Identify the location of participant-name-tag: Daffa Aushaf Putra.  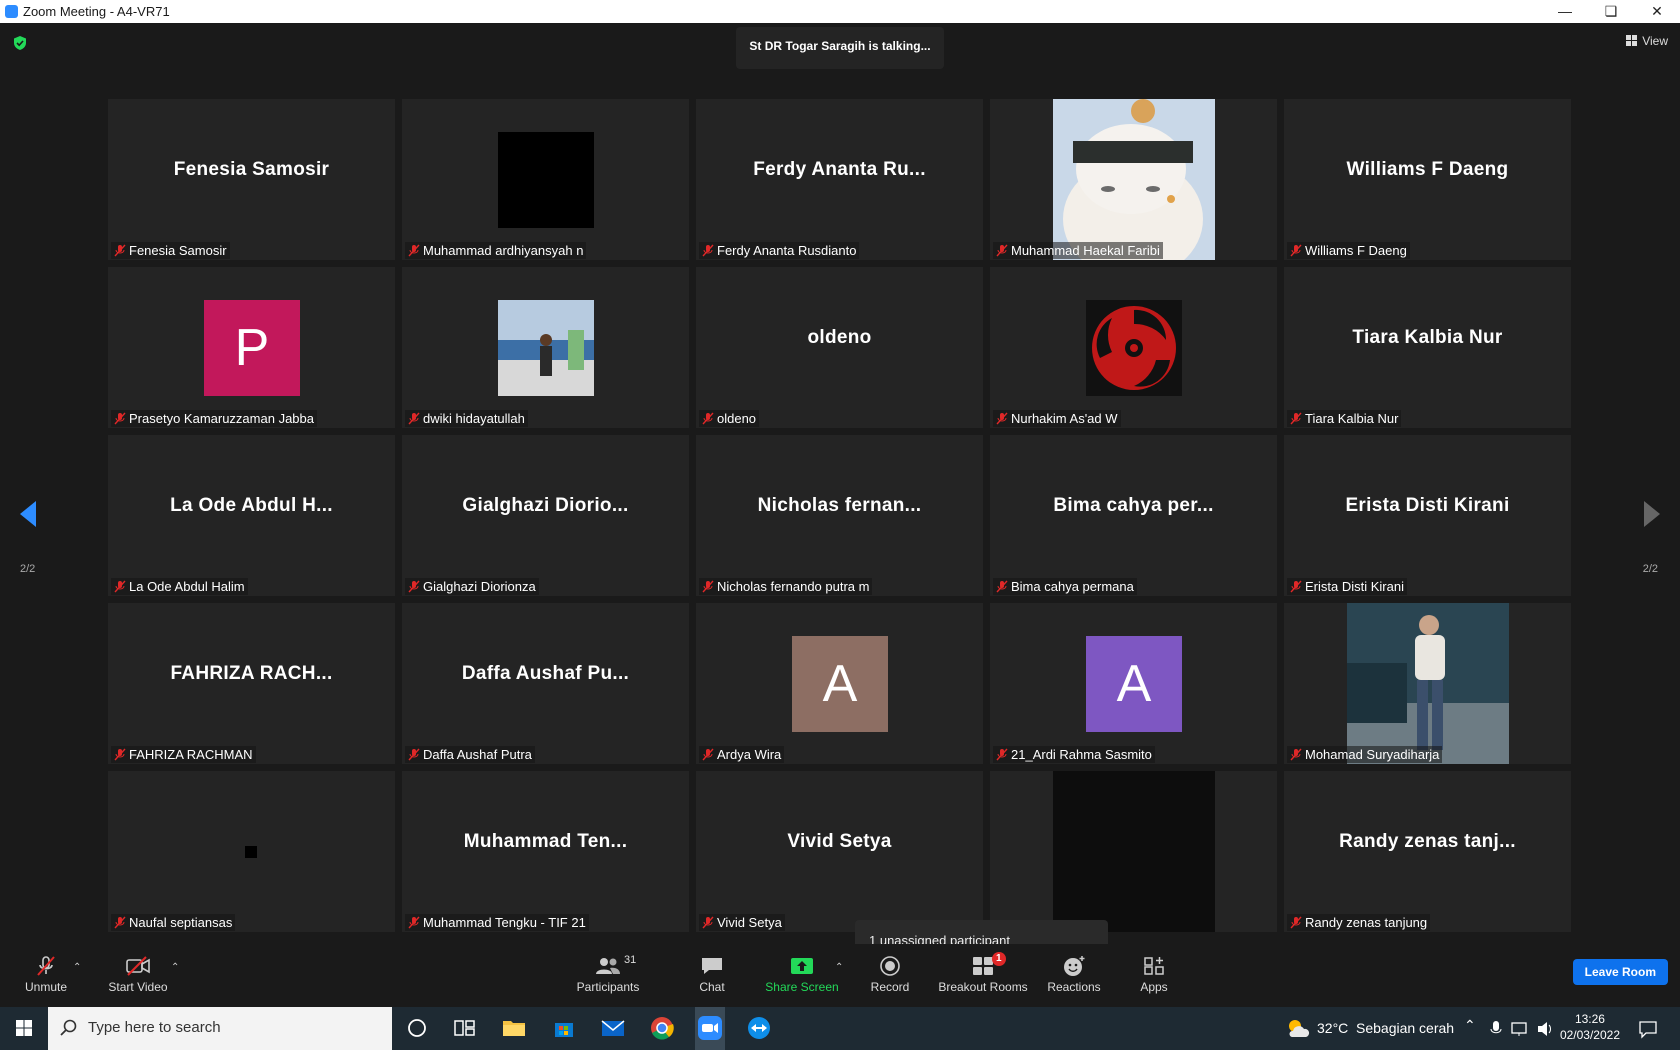
(470, 754).